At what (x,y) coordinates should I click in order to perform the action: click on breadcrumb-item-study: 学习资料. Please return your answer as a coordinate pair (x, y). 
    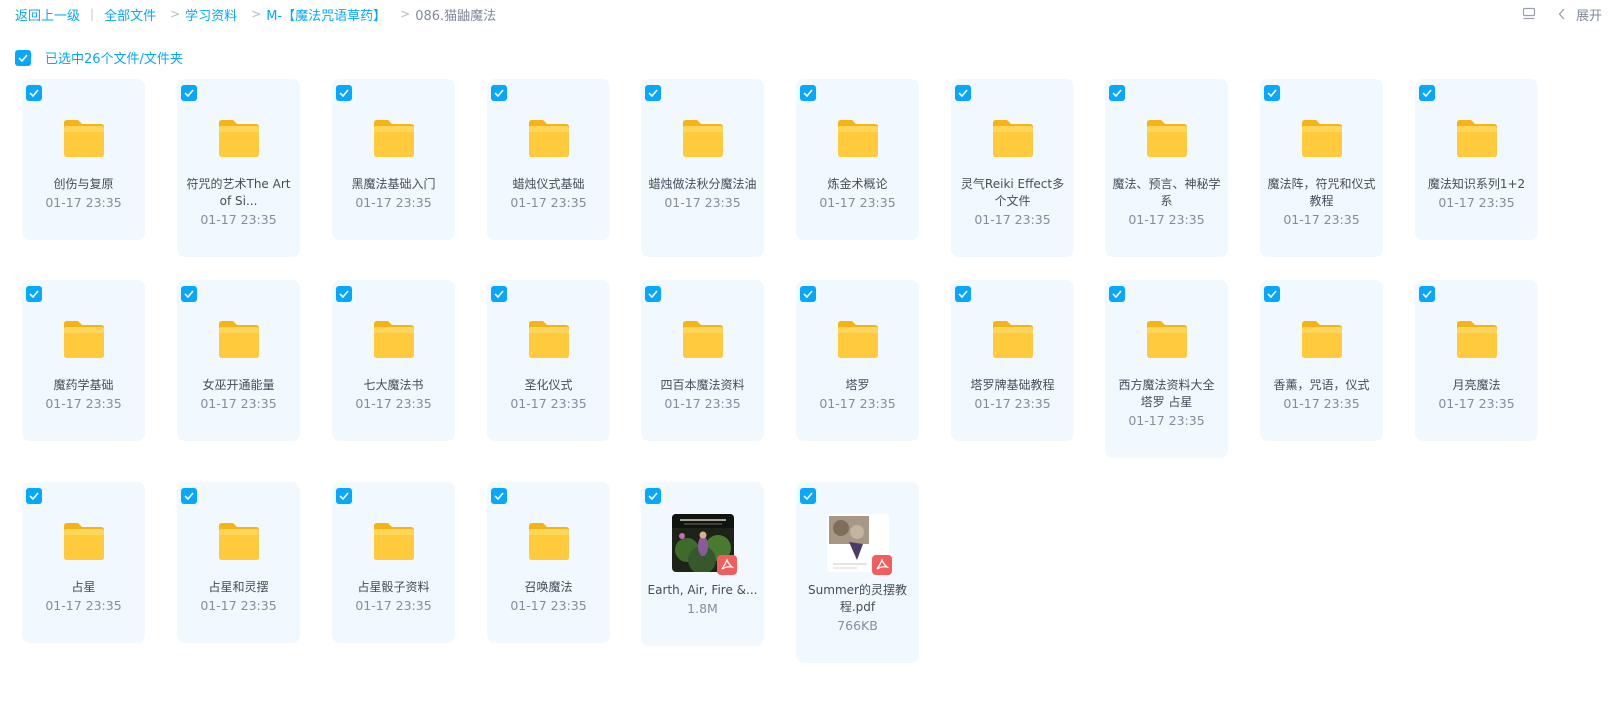
    Looking at the image, I should click on (211, 14).